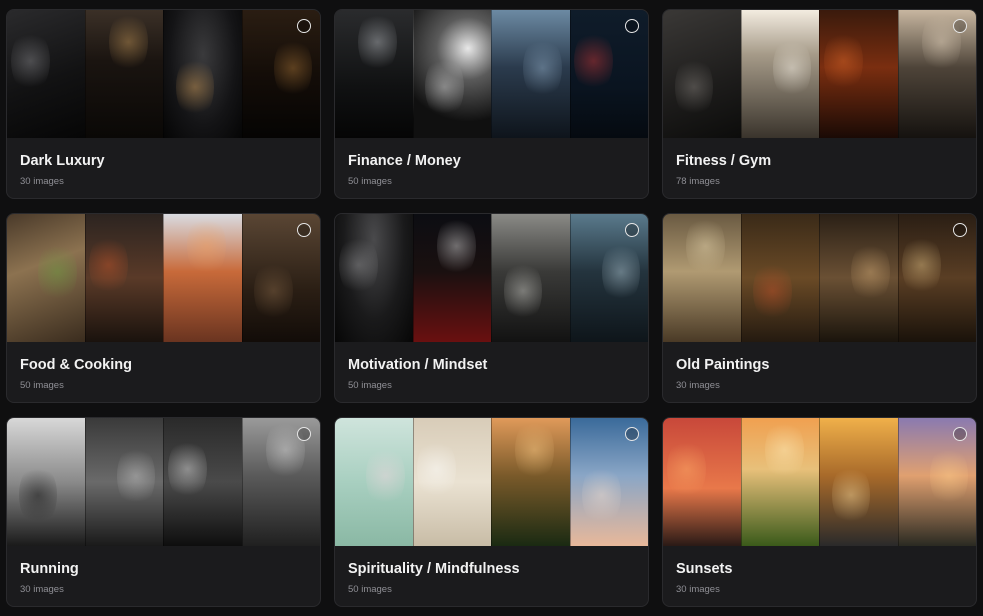 The height and width of the screenshot is (616, 983). Describe the element at coordinates (49, 569) in the screenshot. I see `collection-title: Running` at that location.